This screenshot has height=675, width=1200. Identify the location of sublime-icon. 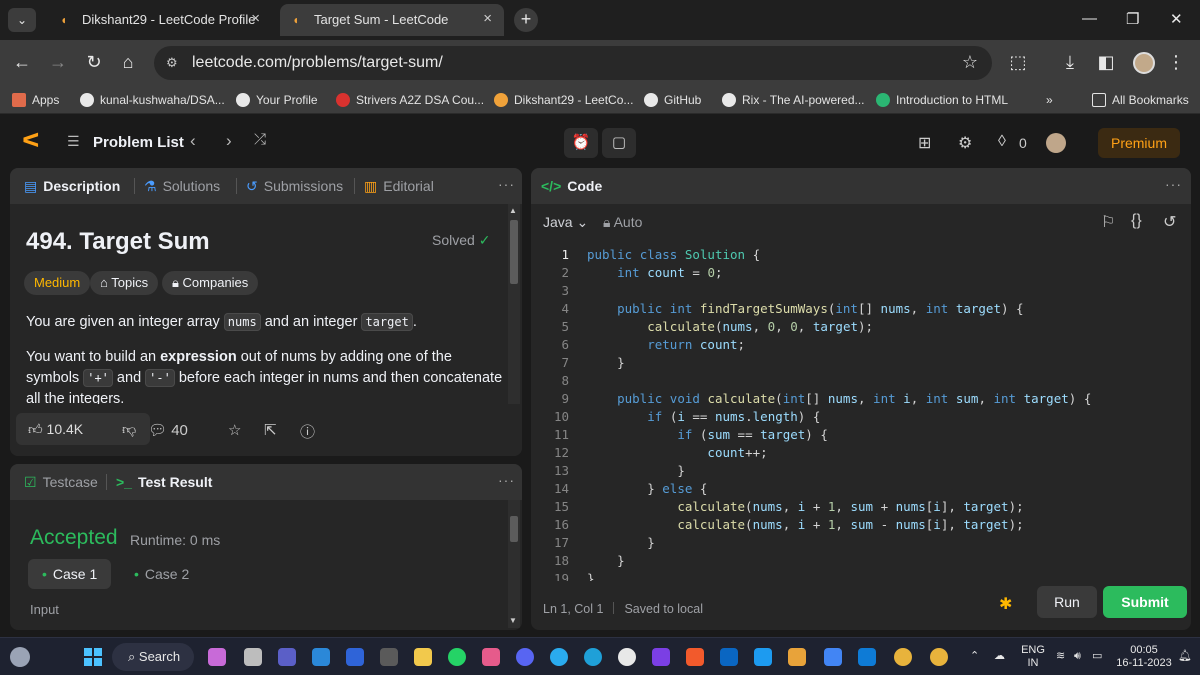
(797, 657).